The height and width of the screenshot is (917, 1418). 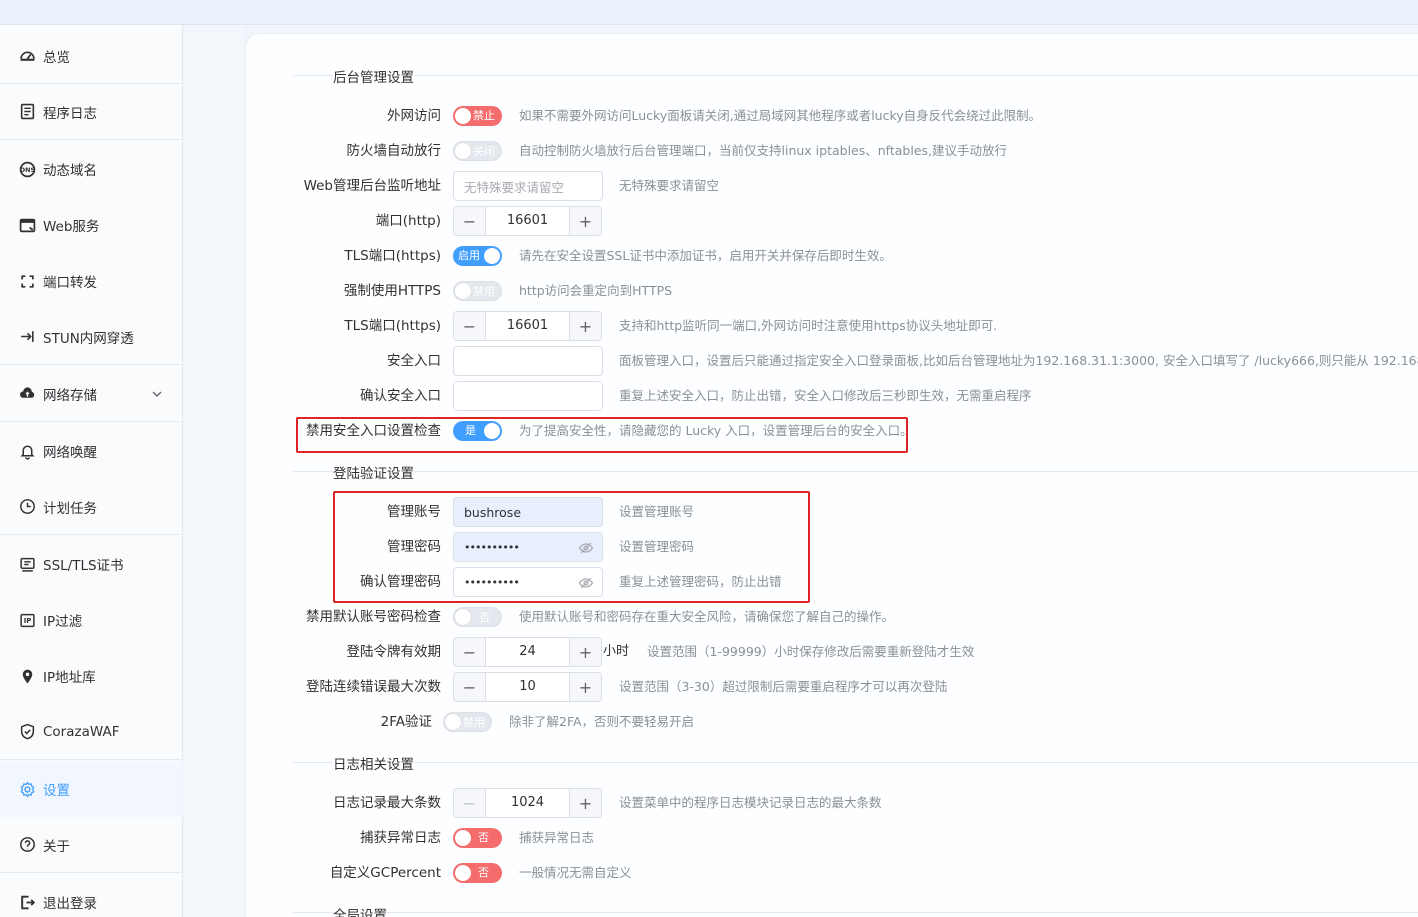 What do you see at coordinates (528, 361) in the screenshot?
I see `safe-entry-input` at bounding box center [528, 361].